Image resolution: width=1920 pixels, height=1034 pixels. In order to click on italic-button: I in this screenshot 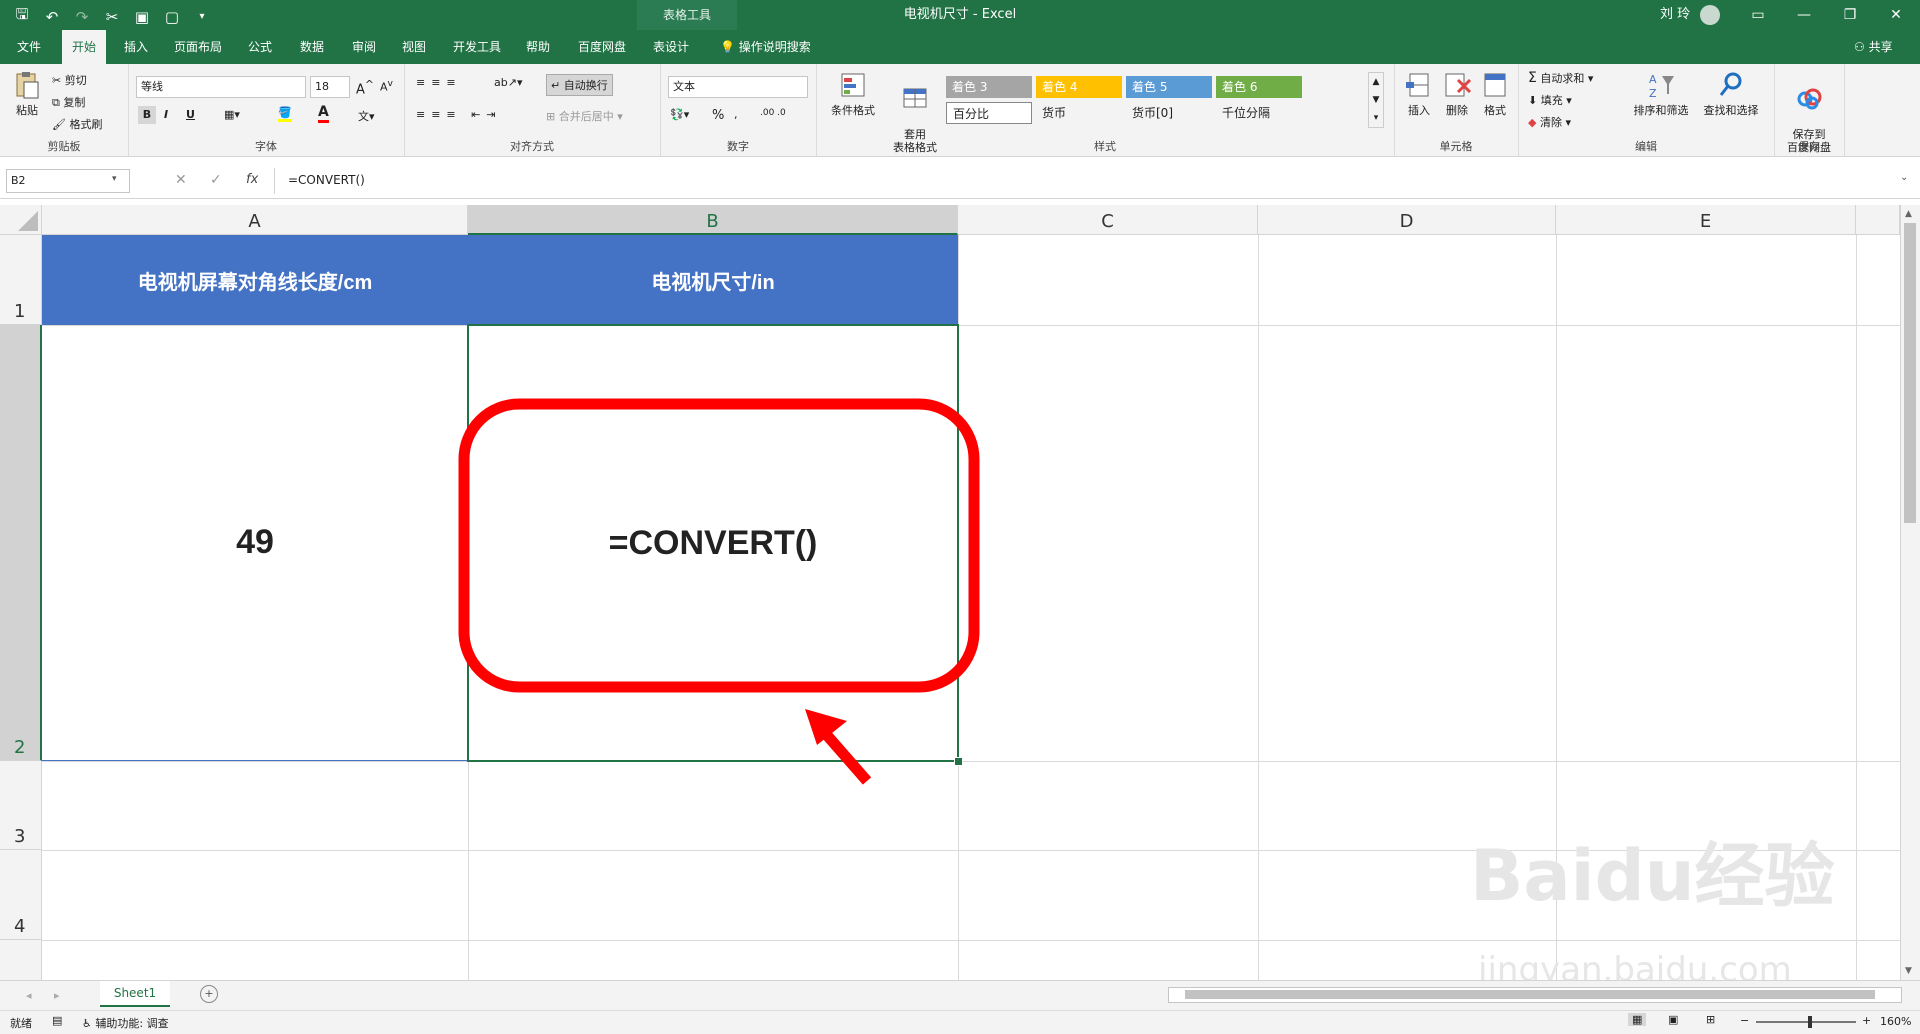, I will do `click(166, 114)`.